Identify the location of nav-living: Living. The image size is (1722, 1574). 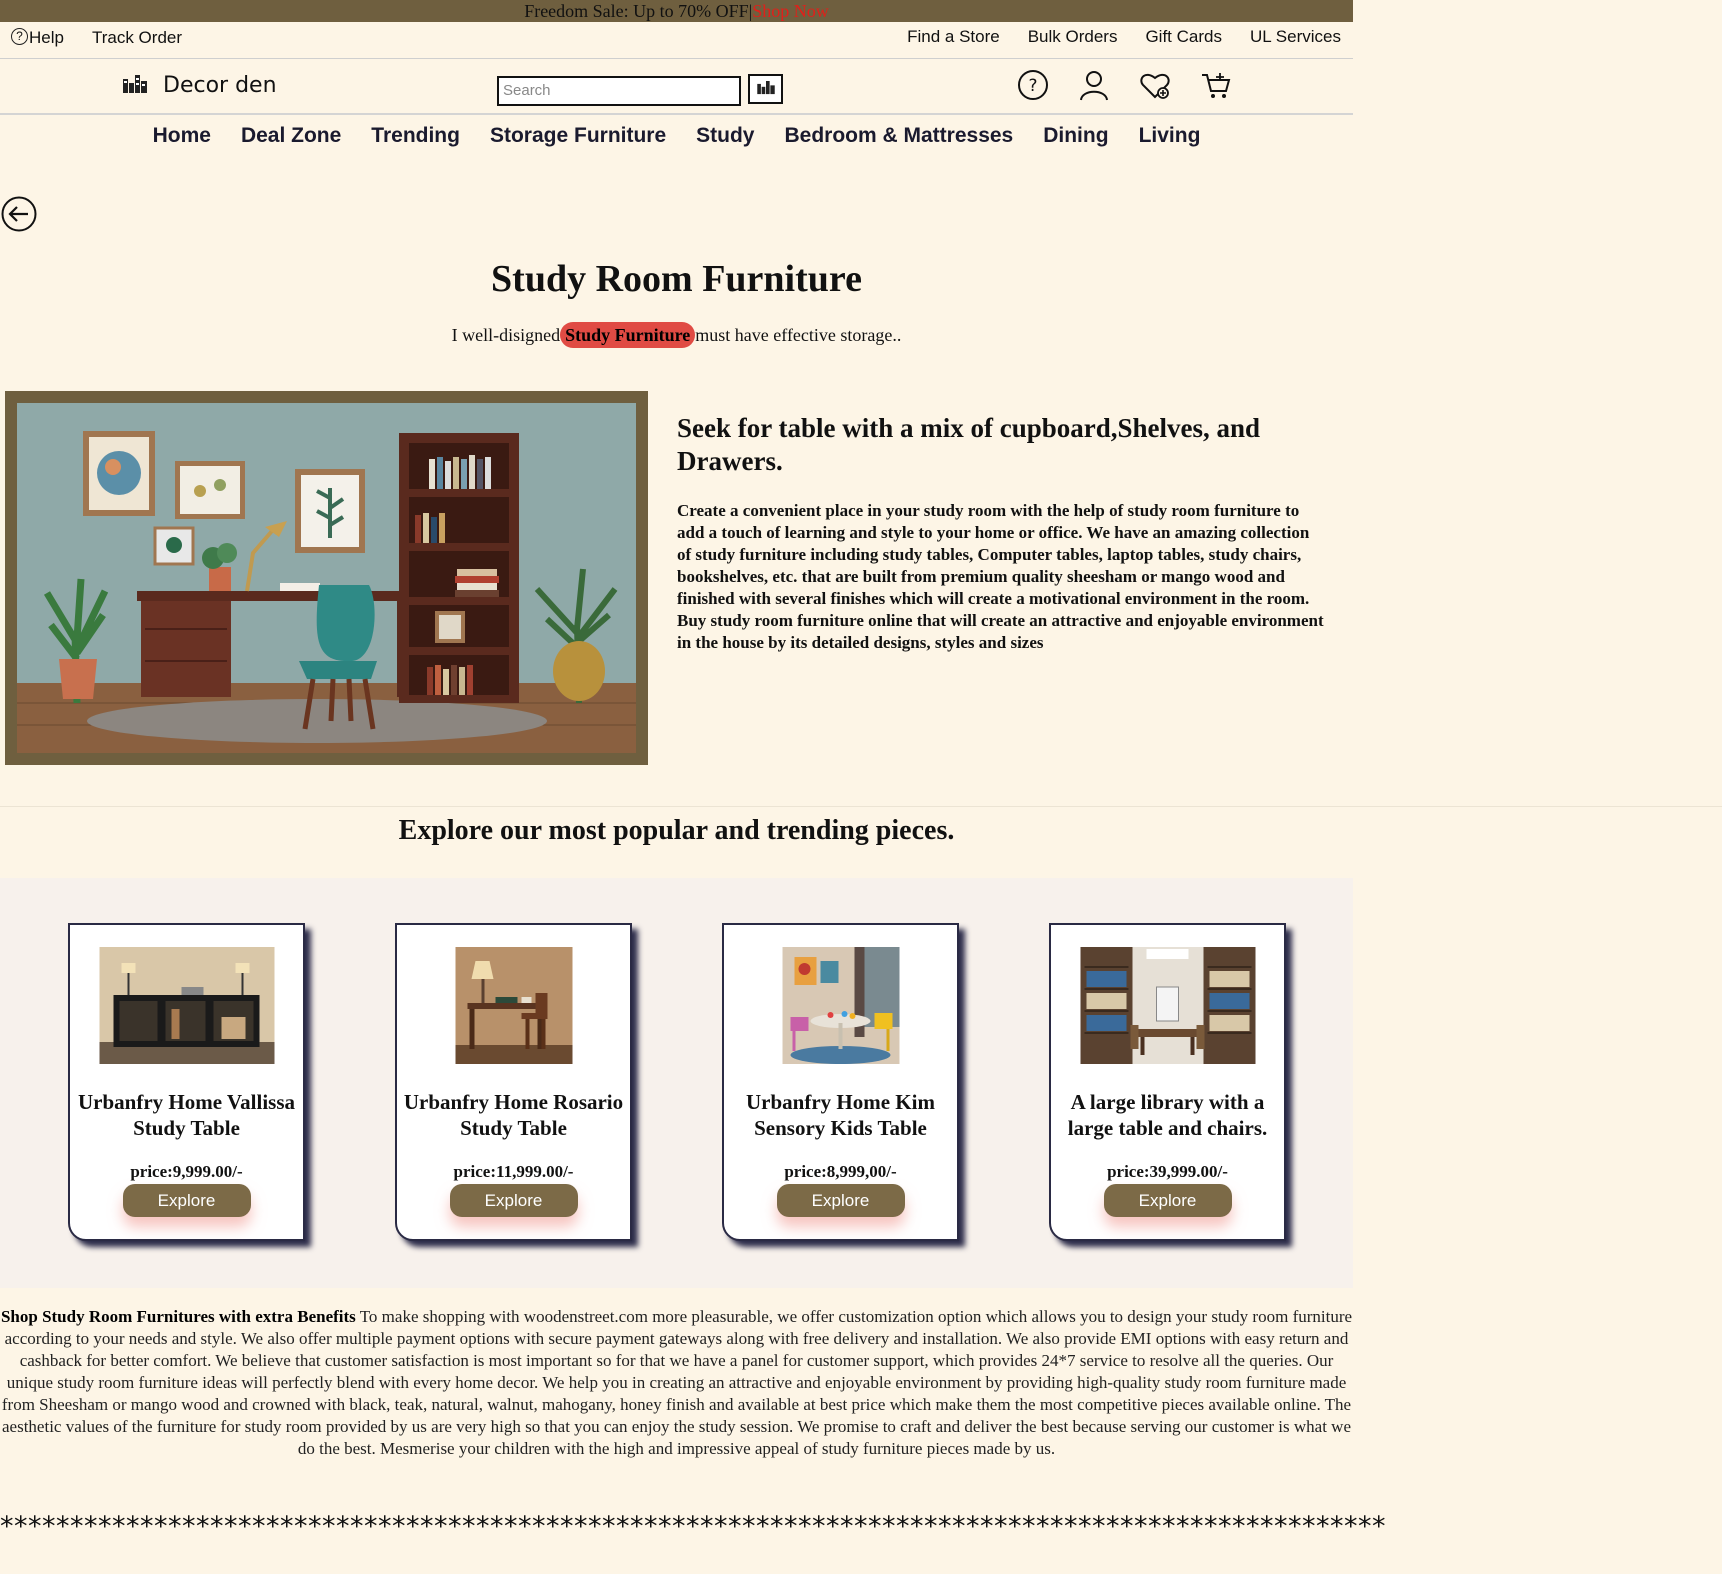
(1170, 136).